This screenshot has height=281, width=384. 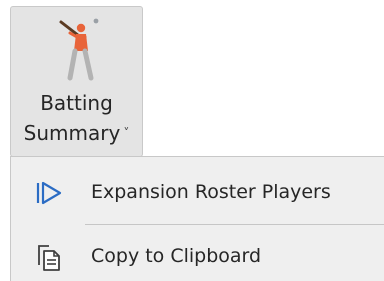 I want to click on batter-icon, so click(x=79, y=49).